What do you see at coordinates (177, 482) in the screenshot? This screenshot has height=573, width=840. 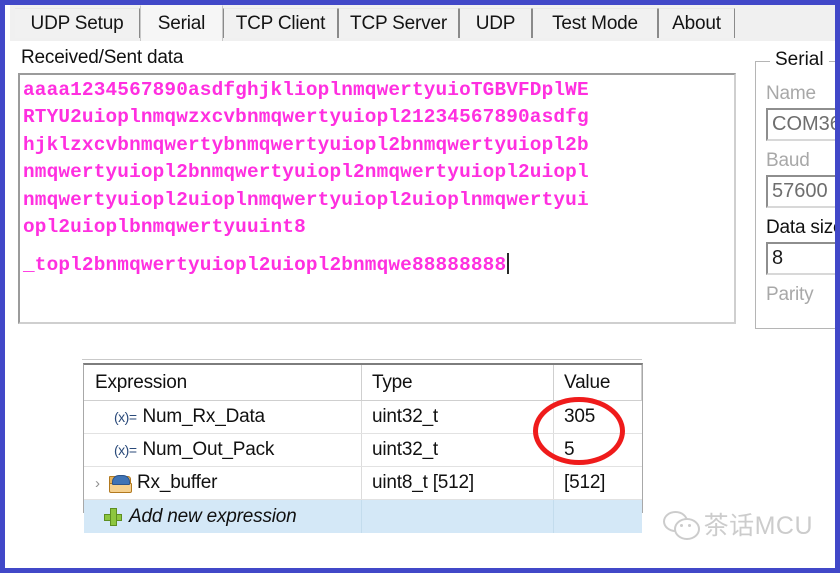 I see `expression-name: Rx_buffer` at bounding box center [177, 482].